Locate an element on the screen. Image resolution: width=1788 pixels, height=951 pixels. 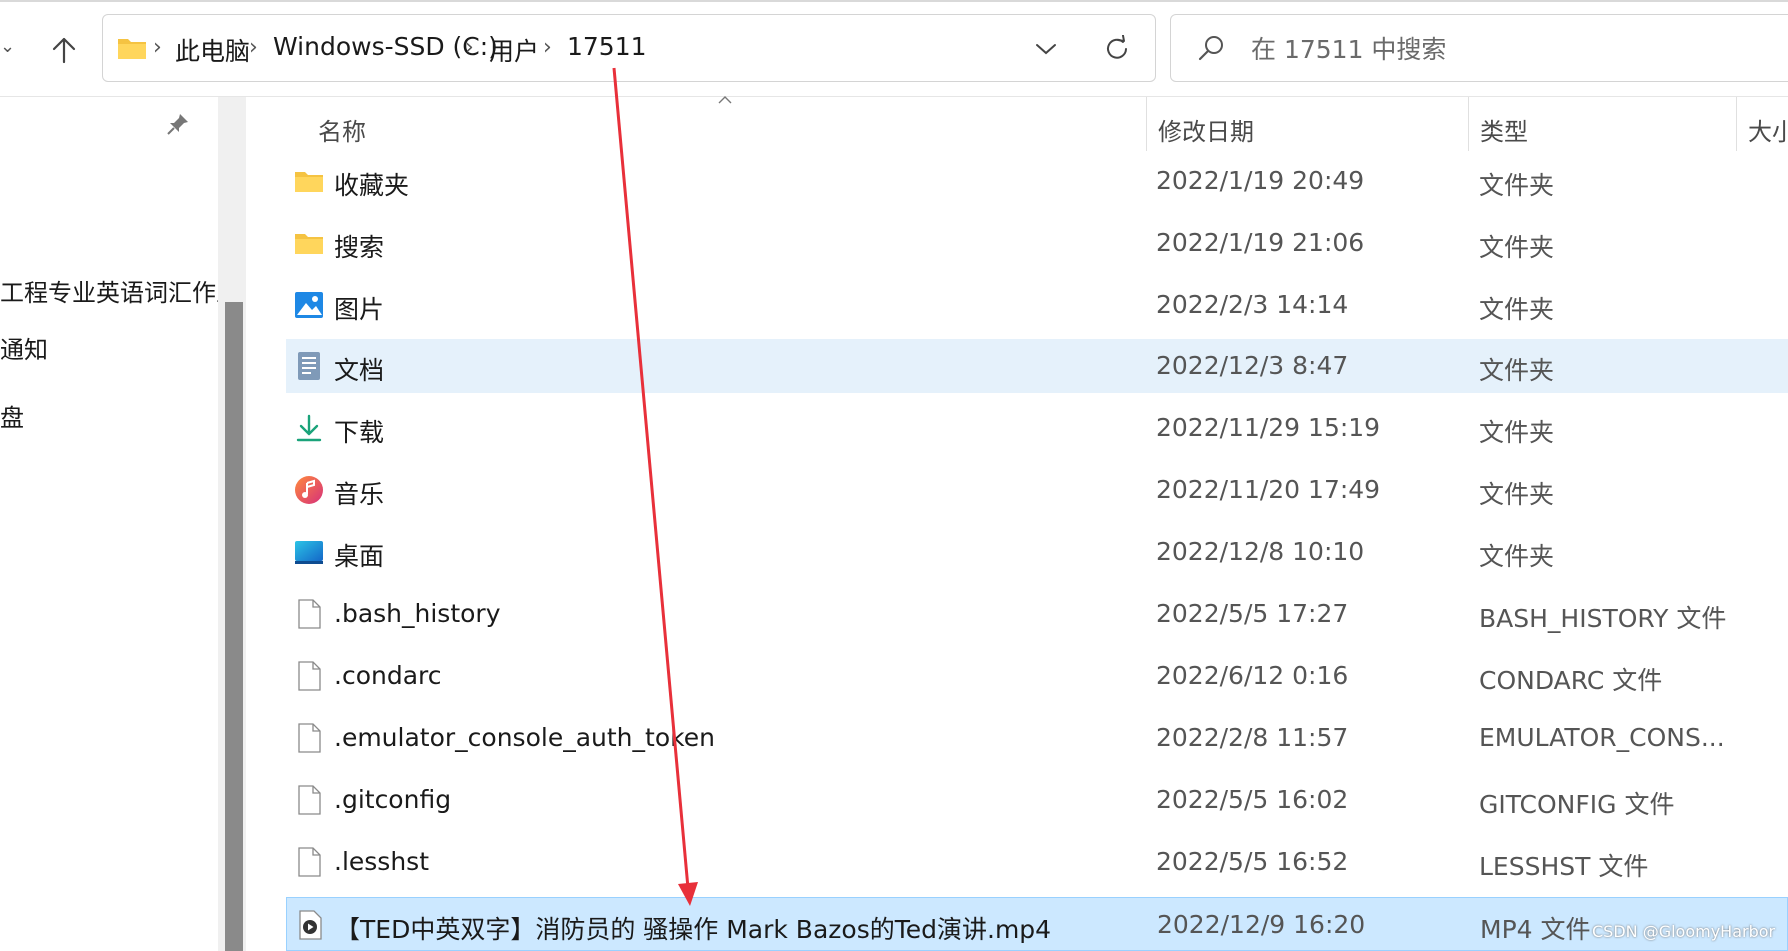
file-name: 桌面 is located at coordinates (359, 556).